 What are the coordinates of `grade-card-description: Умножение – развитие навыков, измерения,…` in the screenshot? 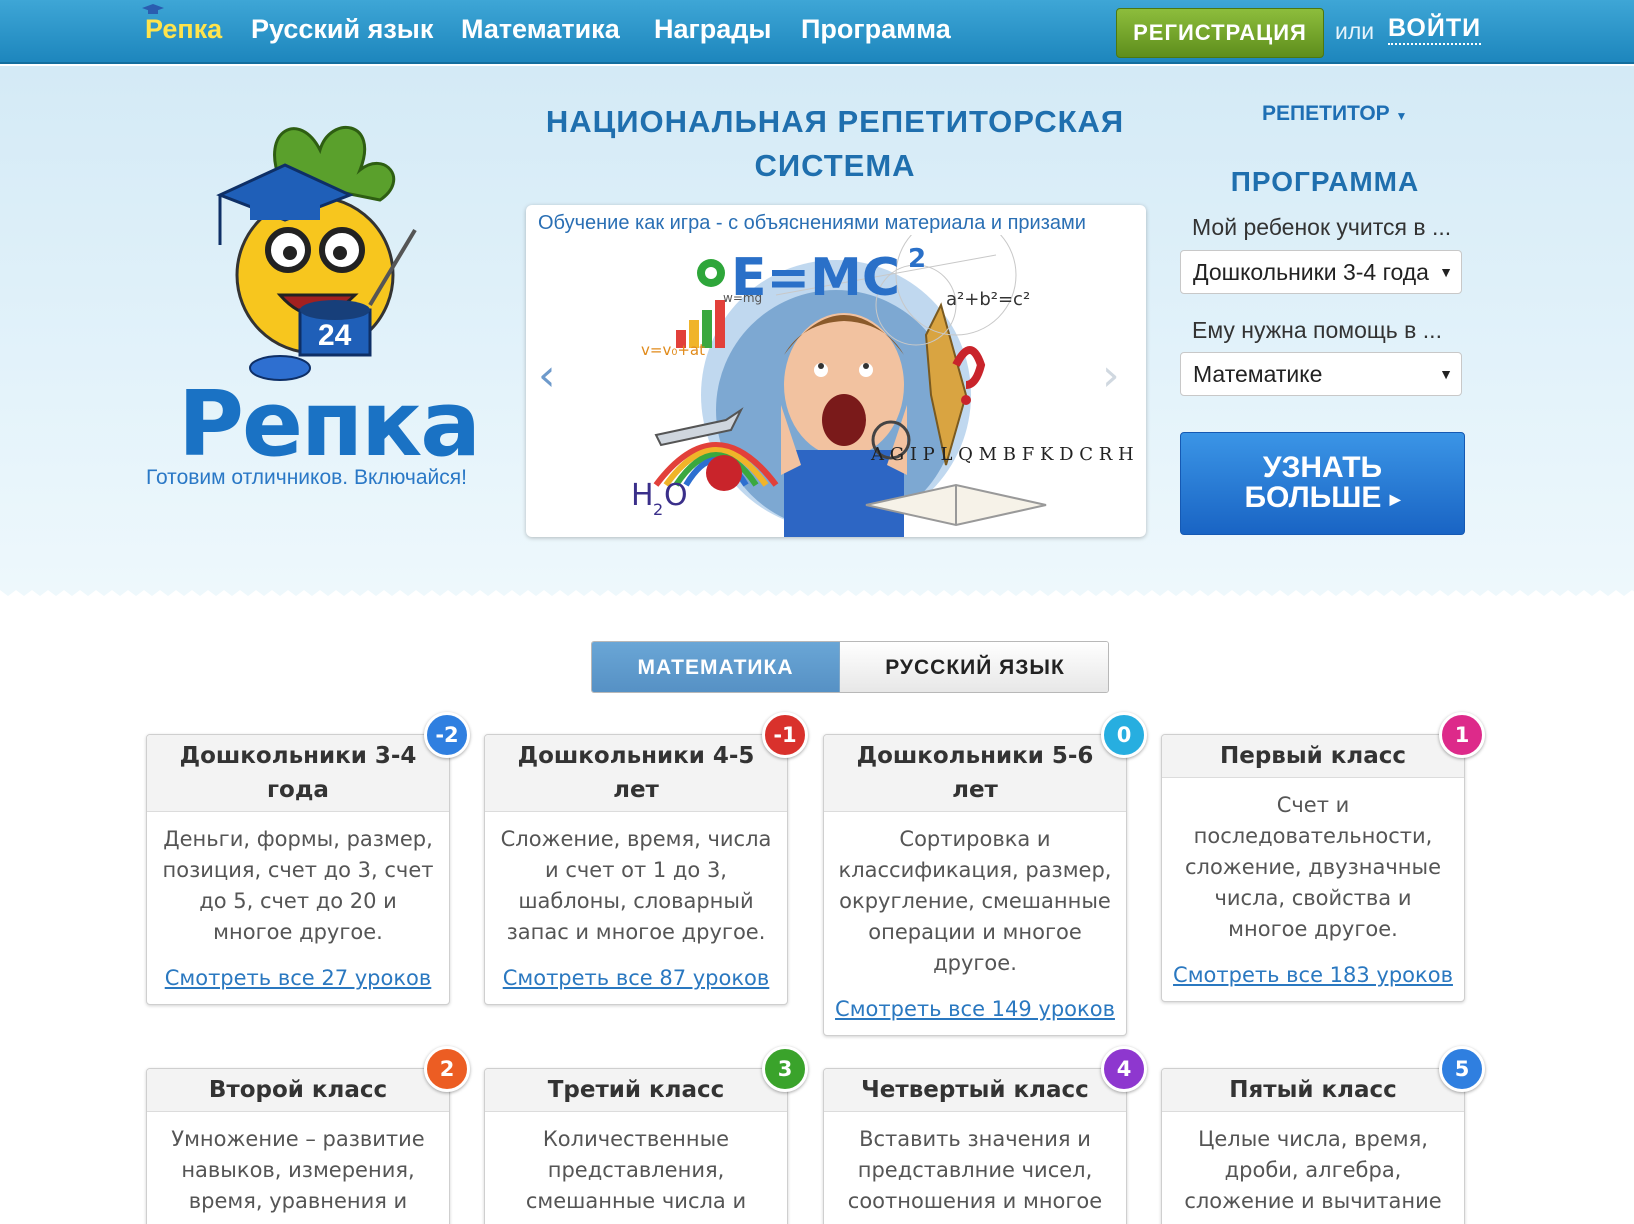 It's located at (298, 1170).